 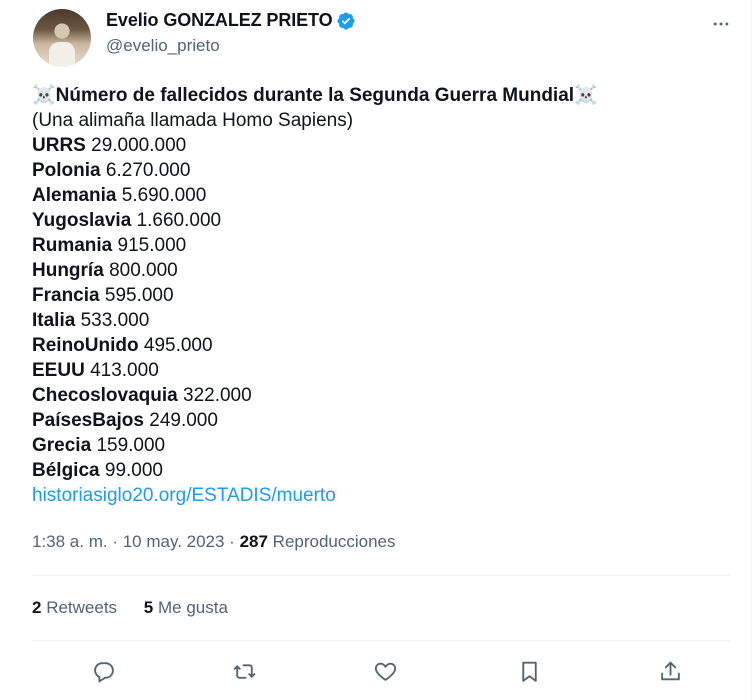 What do you see at coordinates (231, 46) in the screenshot?
I see `author-handle: @evelio_prieto` at bounding box center [231, 46].